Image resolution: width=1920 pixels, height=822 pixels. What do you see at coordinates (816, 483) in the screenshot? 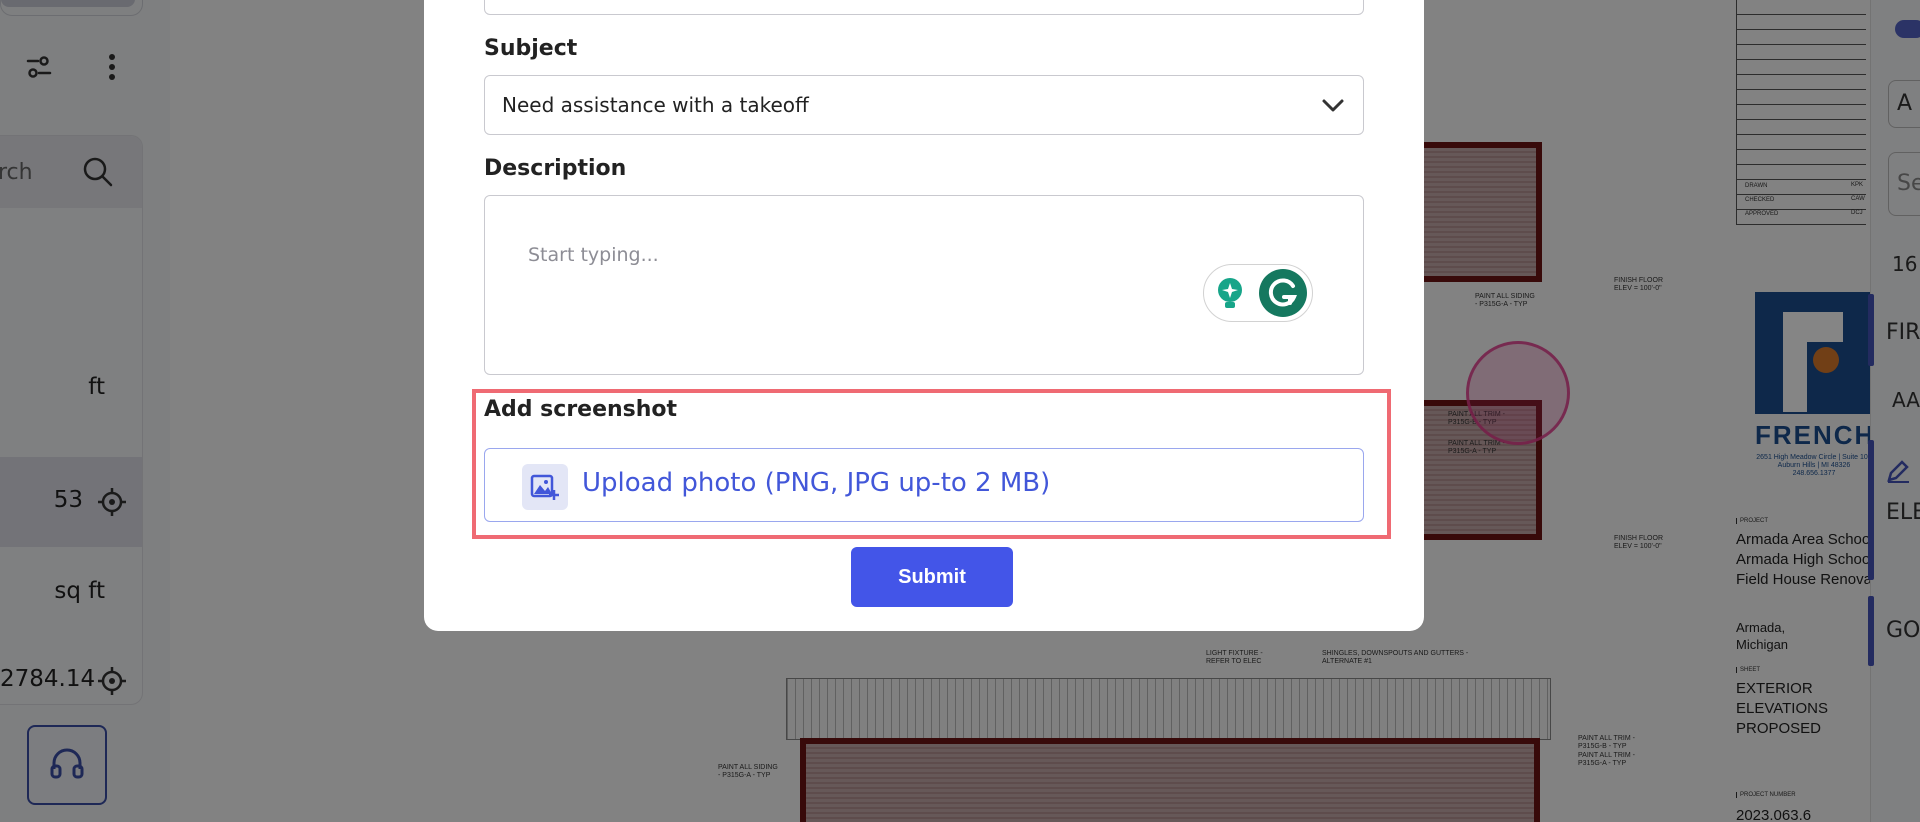
I see `upload-photo-label: Upload photo (PNG, JPG up-to 2 MB)` at bounding box center [816, 483].